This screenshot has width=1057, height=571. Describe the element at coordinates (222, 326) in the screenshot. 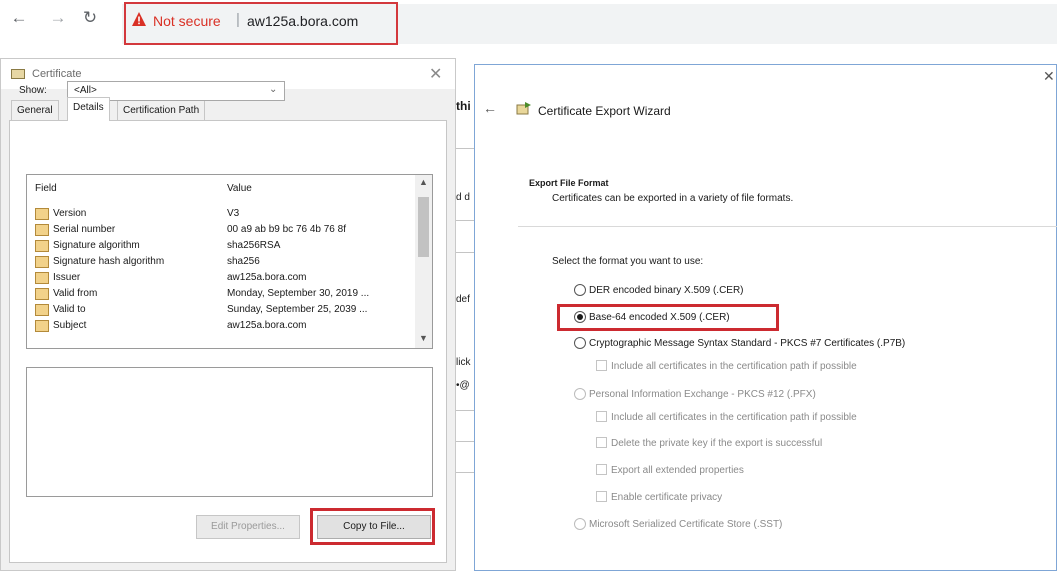

I see `field-row-subject: Subject aw125a.bora.com` at that location.